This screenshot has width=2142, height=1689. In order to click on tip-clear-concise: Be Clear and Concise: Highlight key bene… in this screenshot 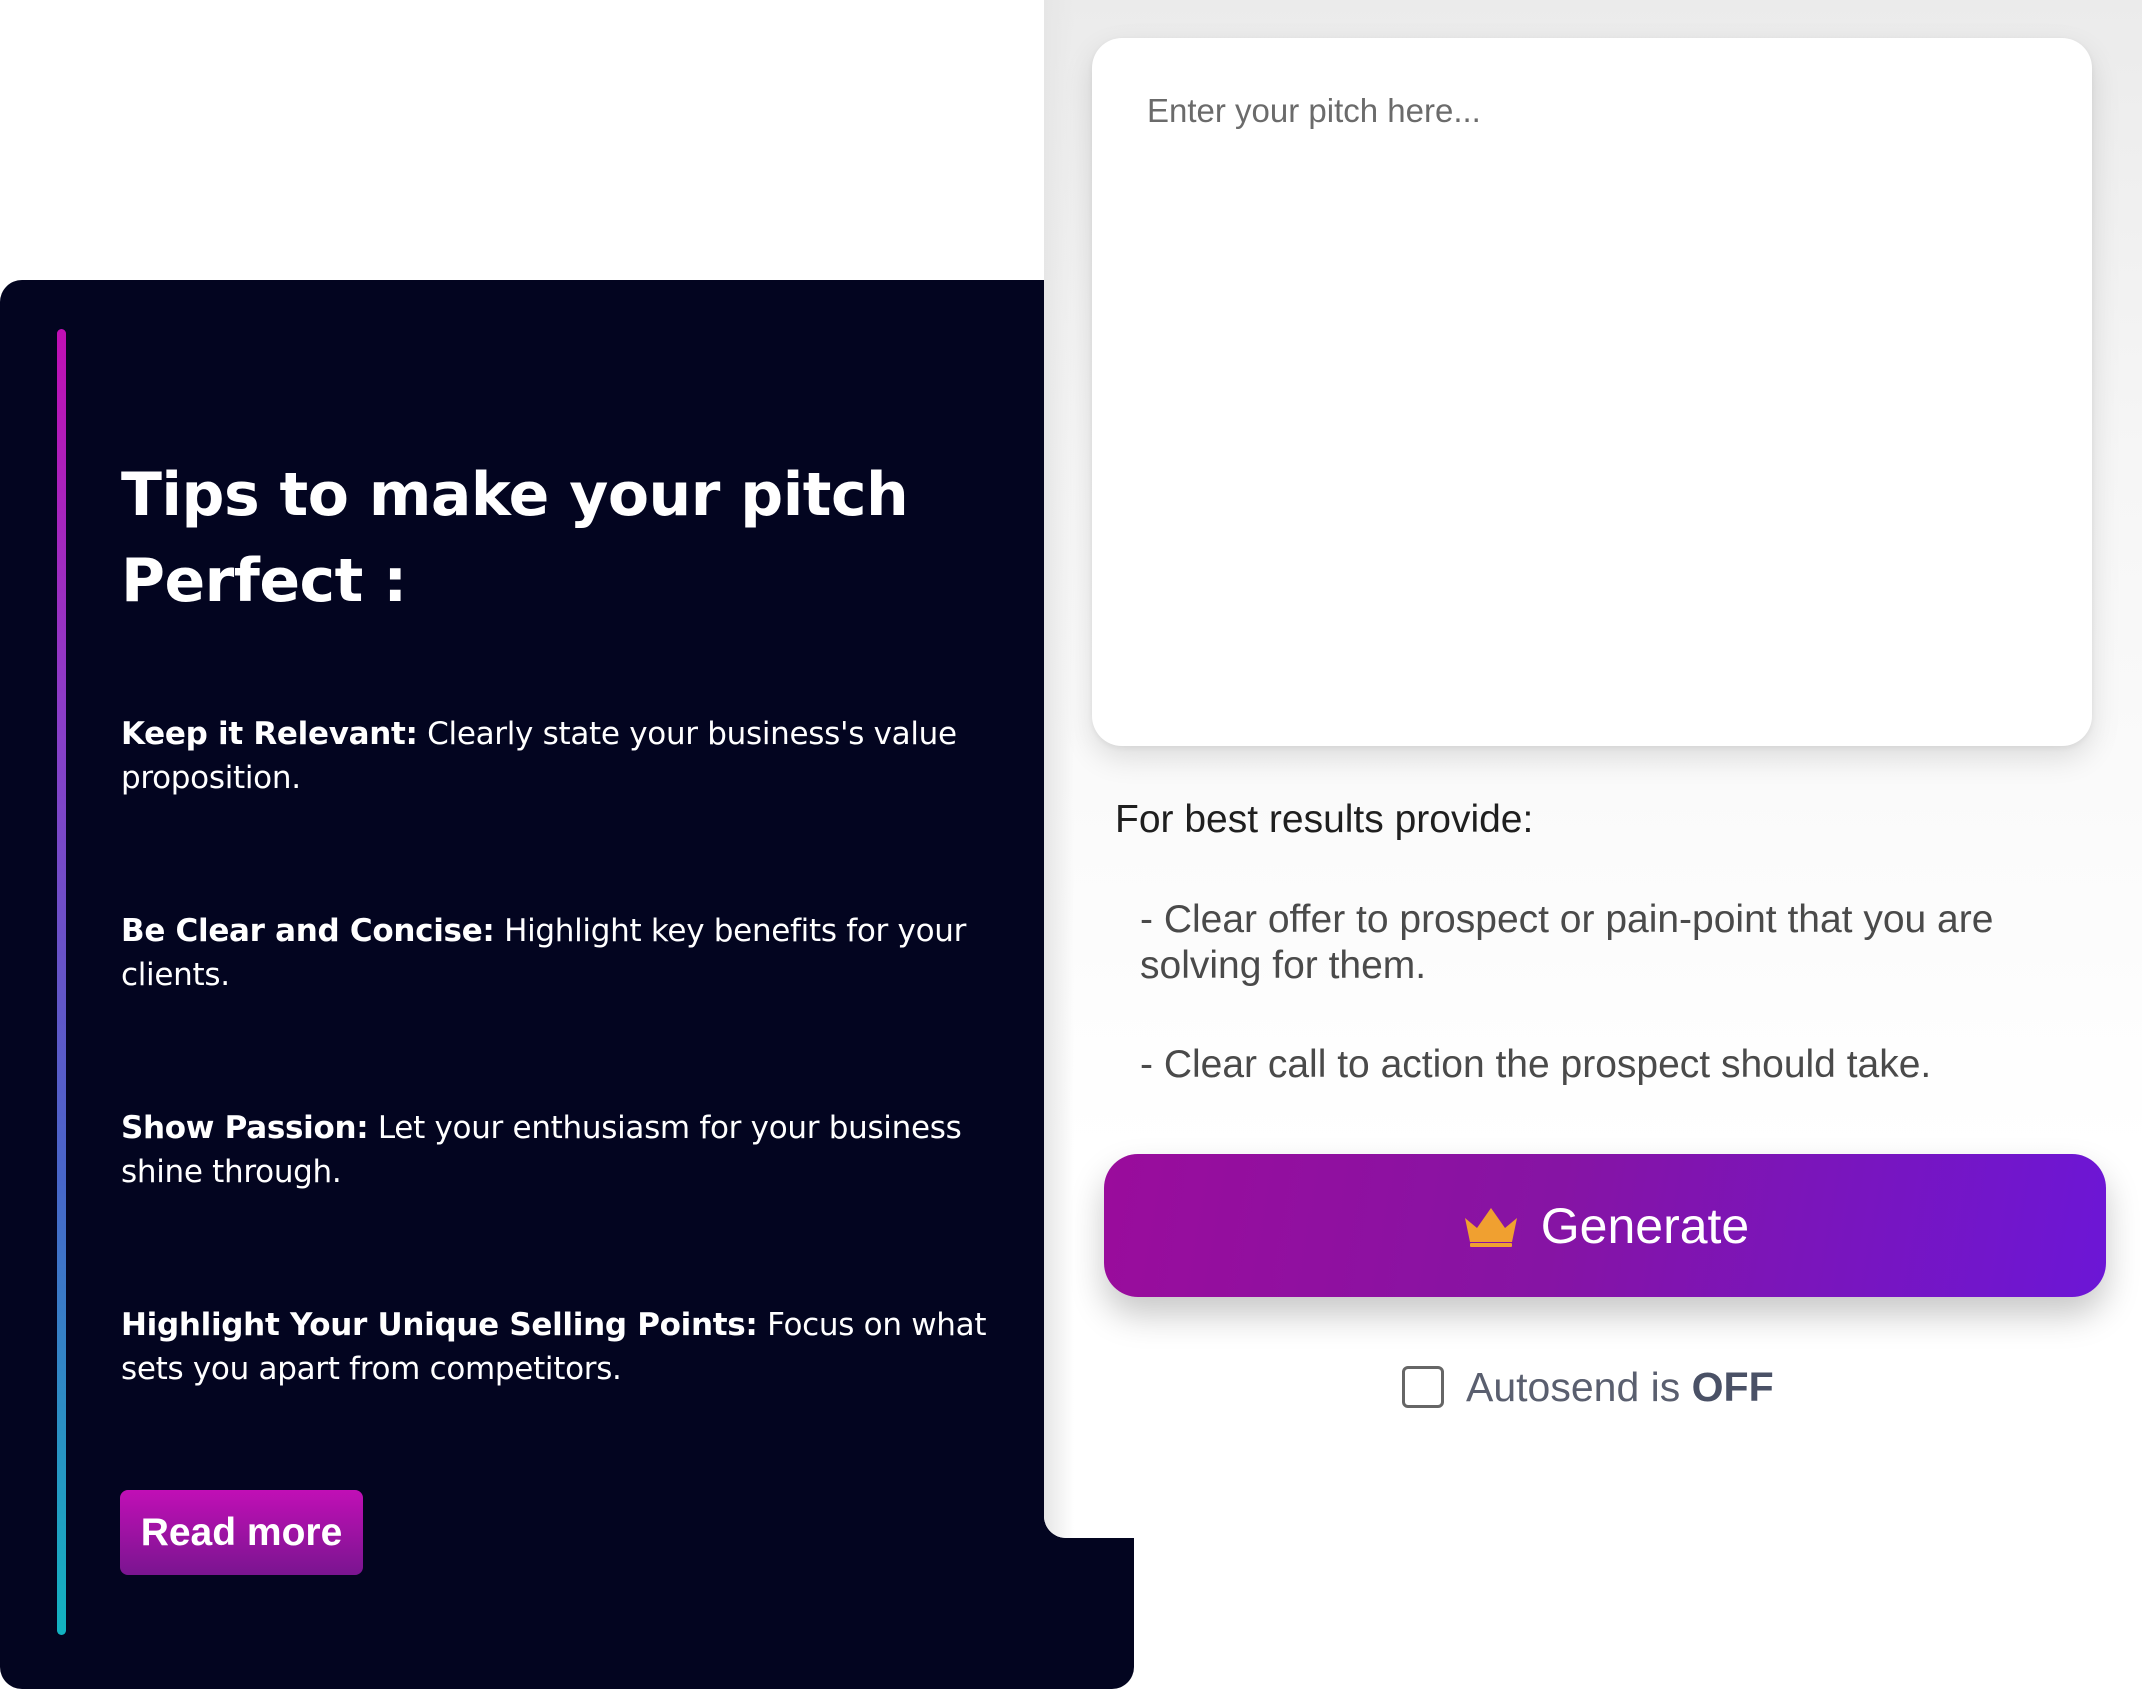, I will do `click(561, 953)`.